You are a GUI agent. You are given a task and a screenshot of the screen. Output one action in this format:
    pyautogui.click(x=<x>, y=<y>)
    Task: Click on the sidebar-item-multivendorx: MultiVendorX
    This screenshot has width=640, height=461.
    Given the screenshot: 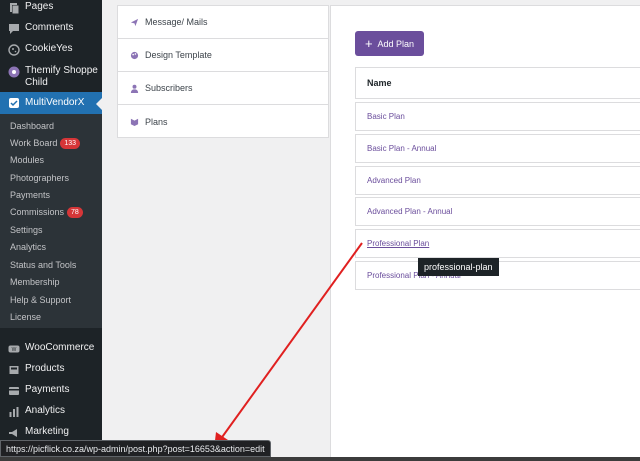 What is the action you would take?
    pyautogui.click(x=51, y=103)
    